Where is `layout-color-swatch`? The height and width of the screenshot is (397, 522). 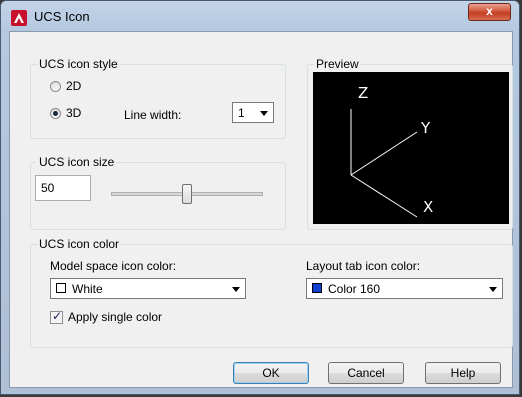
layout-color-swatch is located at coordinates (317, 288).